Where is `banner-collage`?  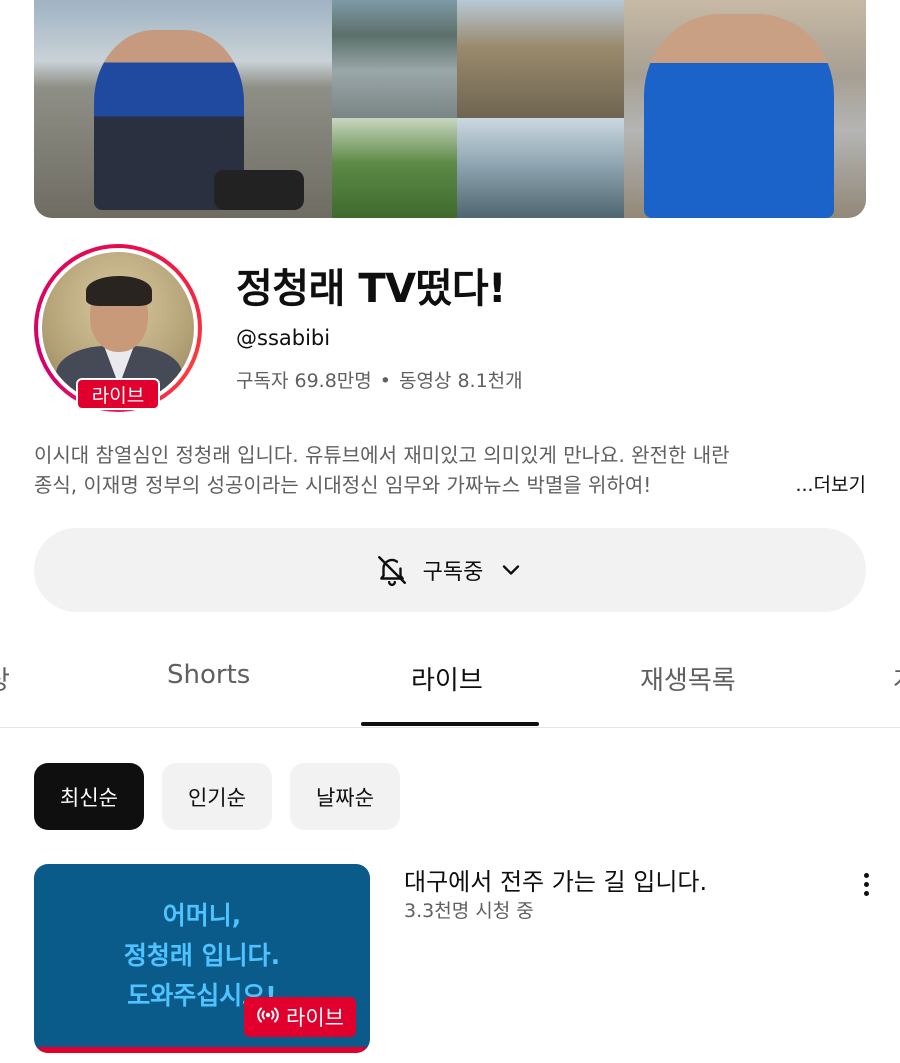 banner-collage is located at coordinates (478, 109).